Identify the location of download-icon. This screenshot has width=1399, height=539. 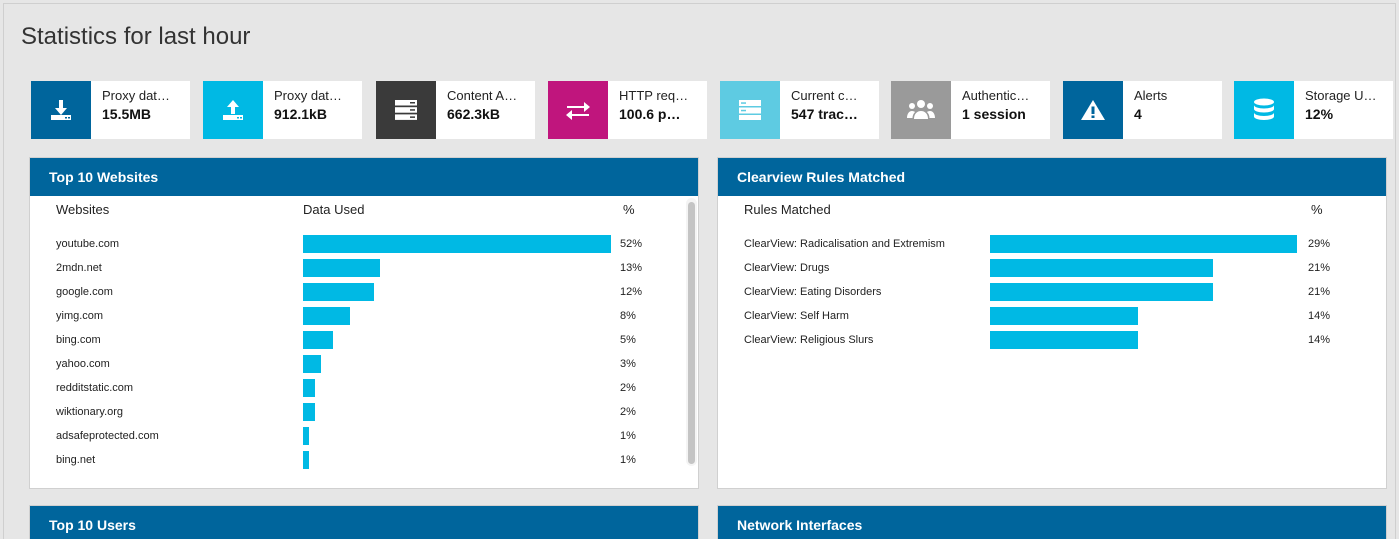
(61, 110).